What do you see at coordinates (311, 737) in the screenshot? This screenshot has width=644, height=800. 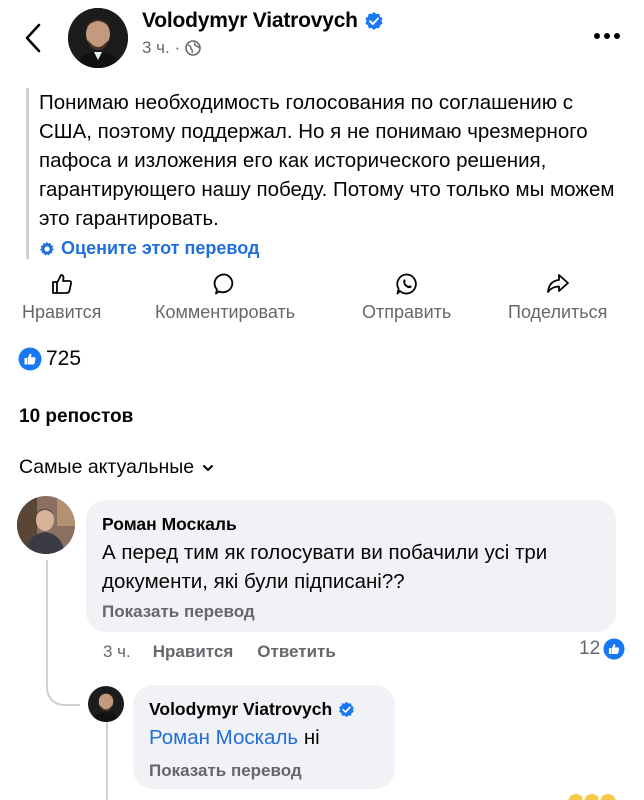 I see `reply-text: ні` at bounding box center [311, 737].